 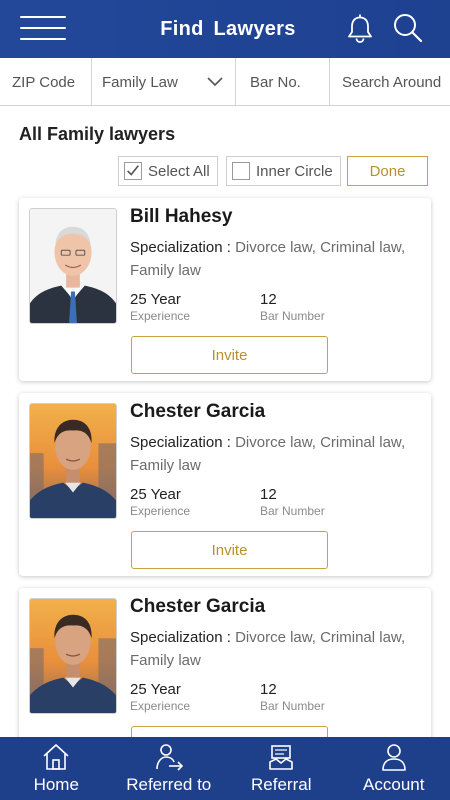 I want to click on tab-referred-to: Referred to, so click(x=169, y=768).